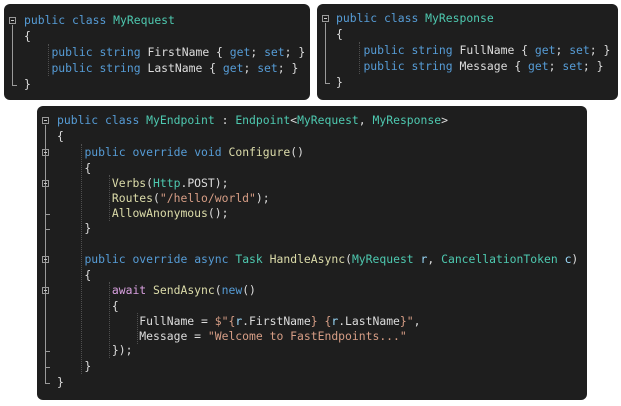 Image resolution: width=621 pixels, height=406 pixels. What do you see at coordinates (538, 66) in the screenshot?
I see `code-token: get` at bounding box center [538, 66].